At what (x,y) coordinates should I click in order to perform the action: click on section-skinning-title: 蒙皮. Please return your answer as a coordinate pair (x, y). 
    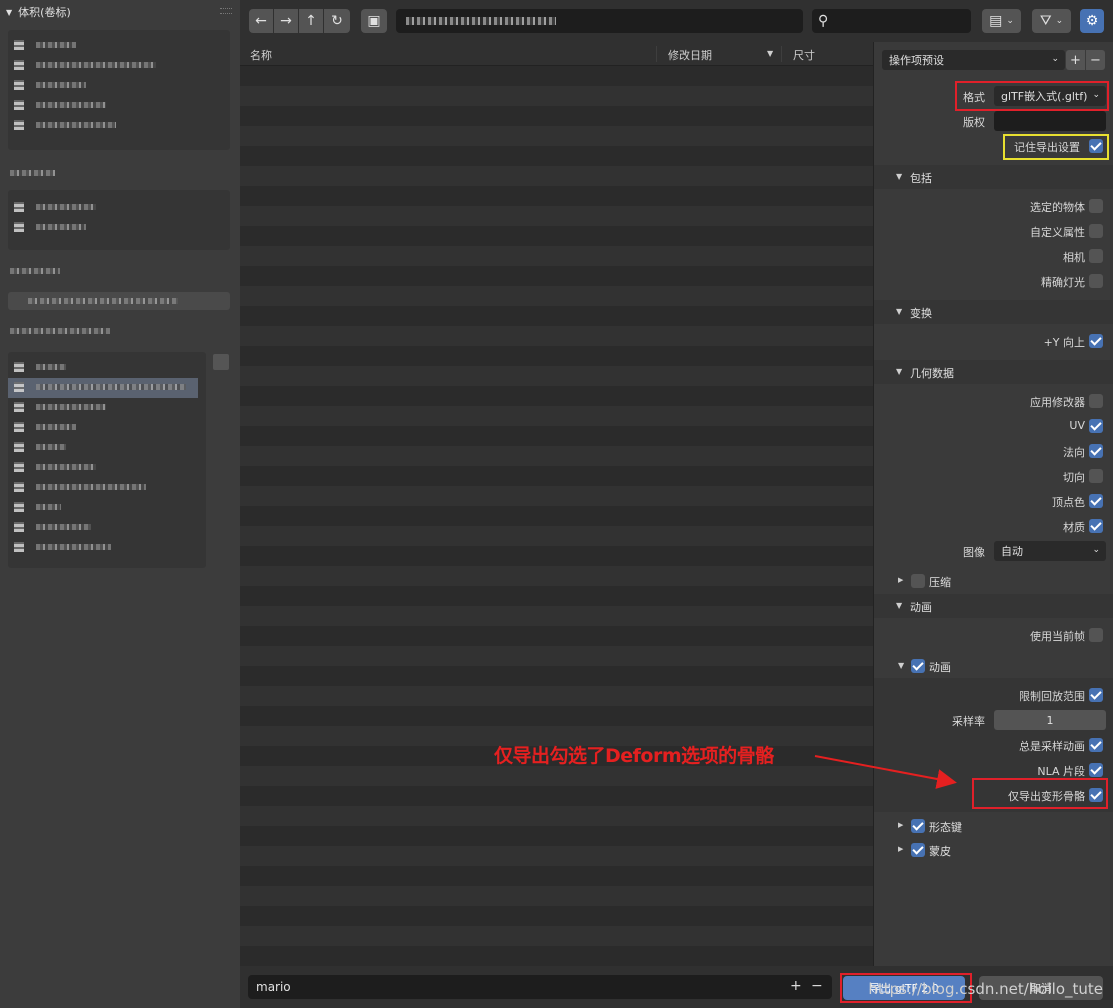
    Looking at the image, I should click on (940, 851).